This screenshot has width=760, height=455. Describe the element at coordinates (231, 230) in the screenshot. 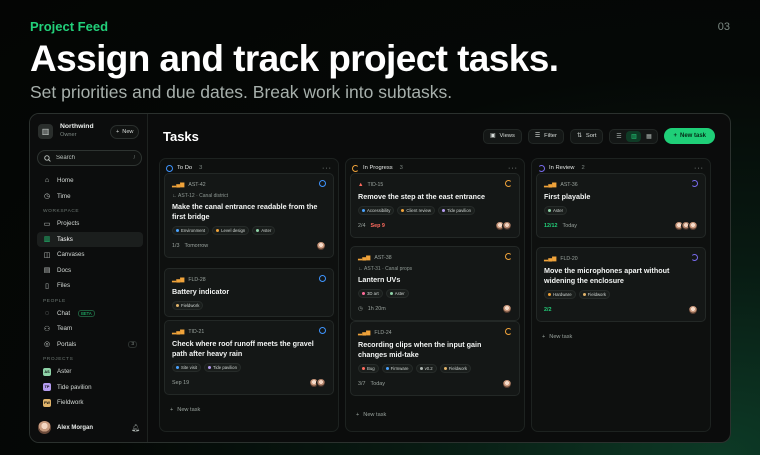

I see `tag: Level design` at that location.